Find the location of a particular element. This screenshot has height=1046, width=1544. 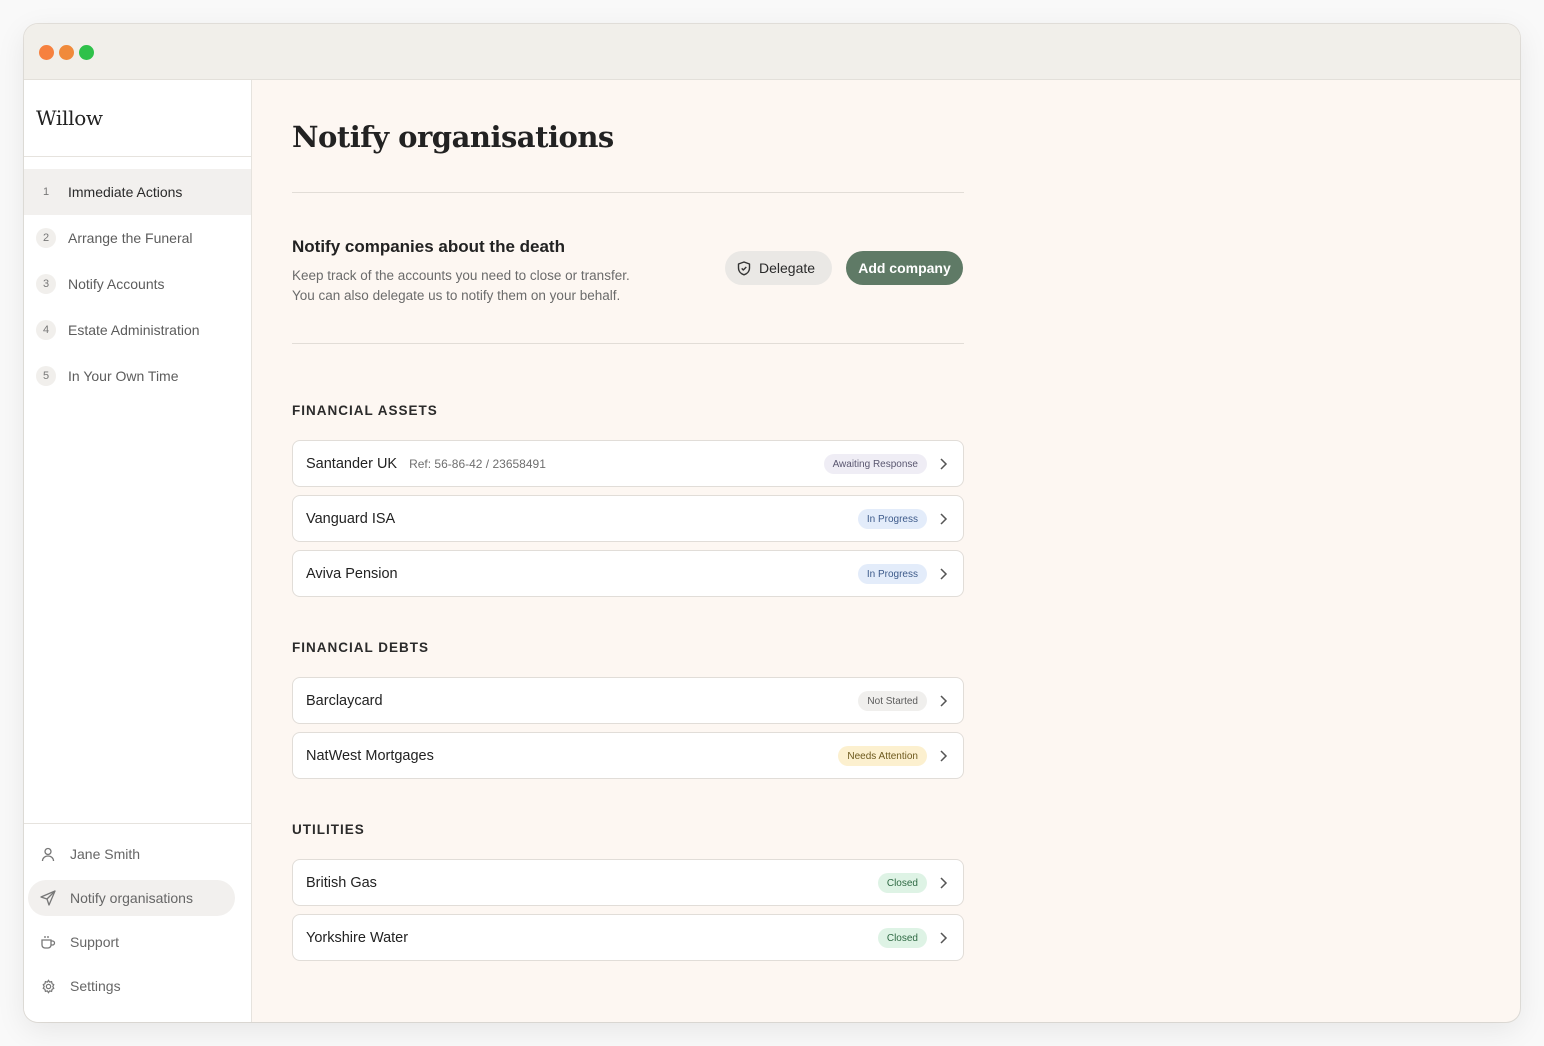

brand-logo: Willow is located at coordinates (69, 118).